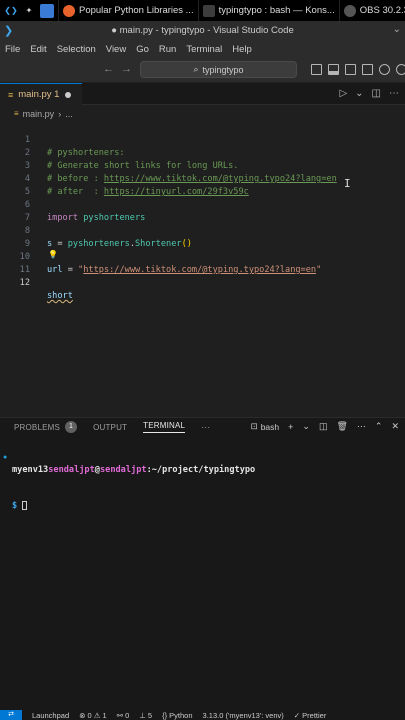 This screenshot has height=720, width=405. Describe the element at coordinates (25, 505) in the screenshot. I see `terminal-cursor` at that location.